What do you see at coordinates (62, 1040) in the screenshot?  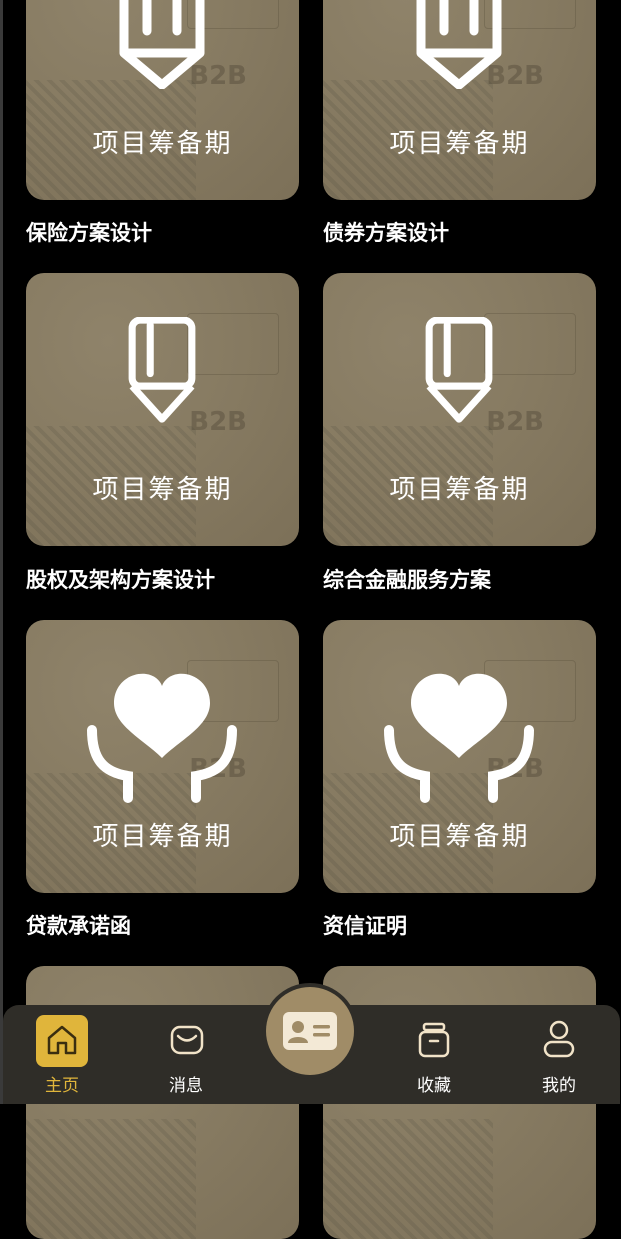 I see `home-icon` at bounding box center [62, 1040].